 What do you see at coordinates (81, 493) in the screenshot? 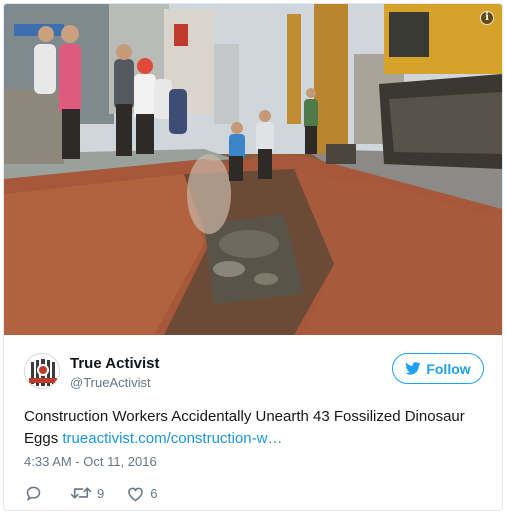
I see `retweet-icon` at bounding box center [81, 493].